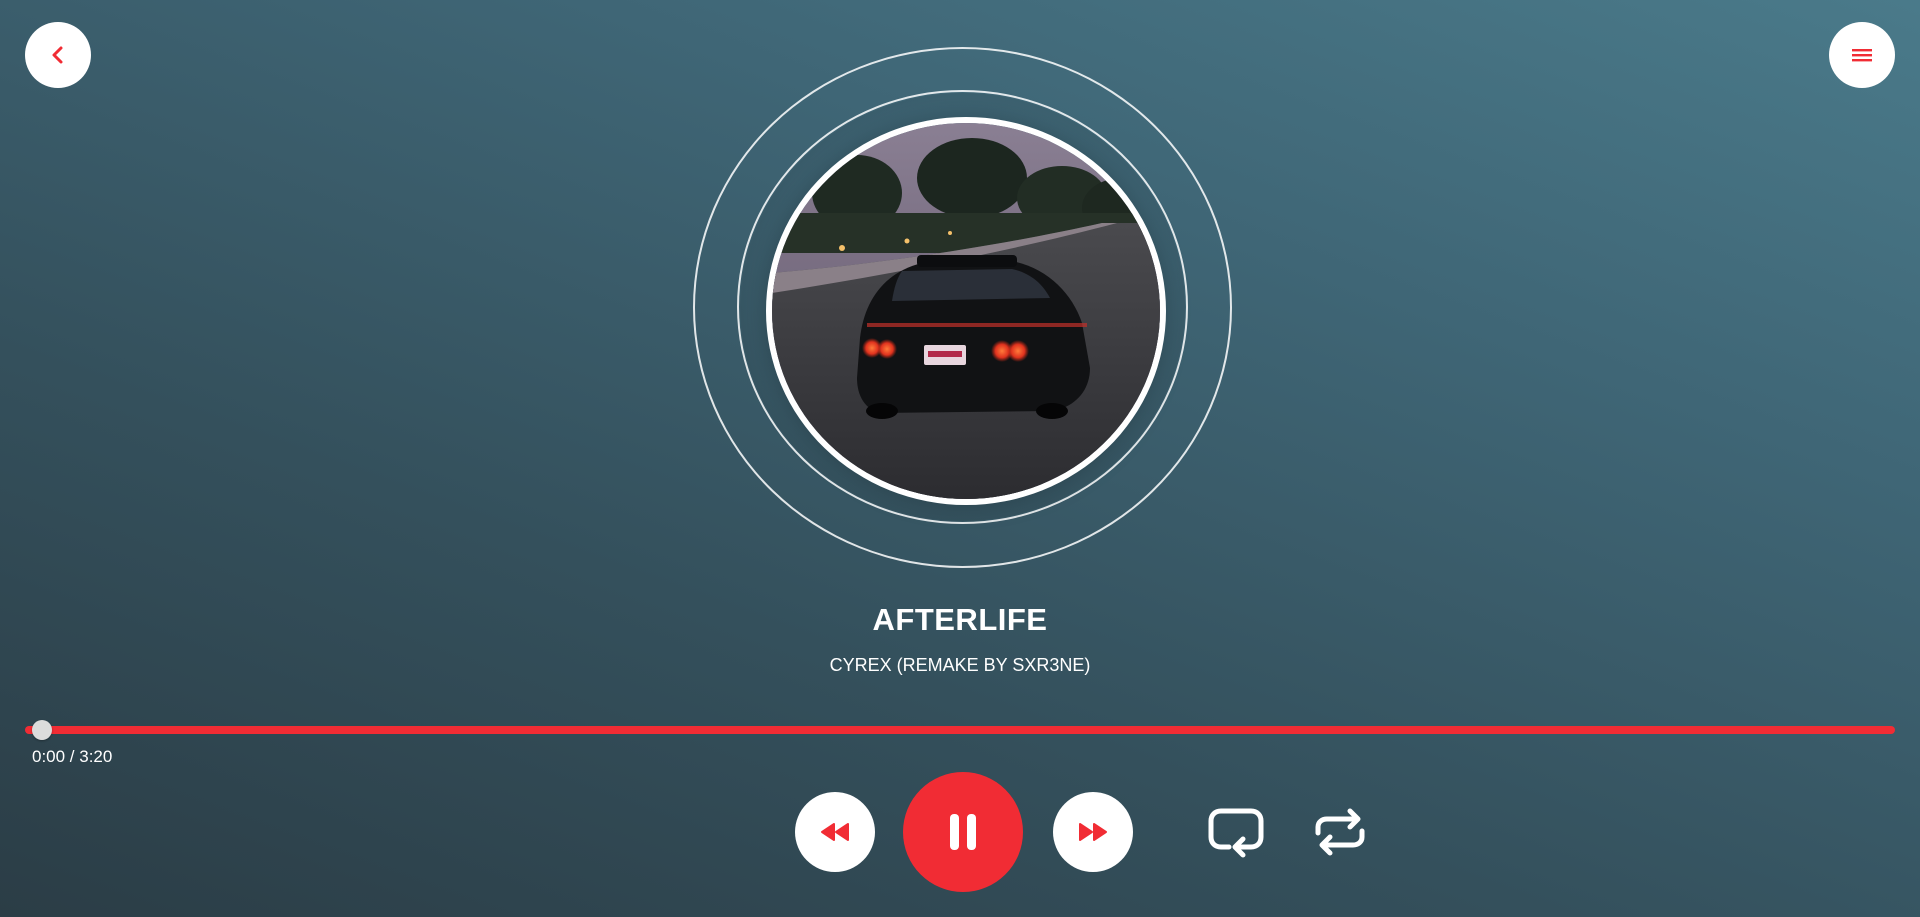  I want to click on song-artist: CYREX (REMAKE BY SXR3NE), so click(960, 665).